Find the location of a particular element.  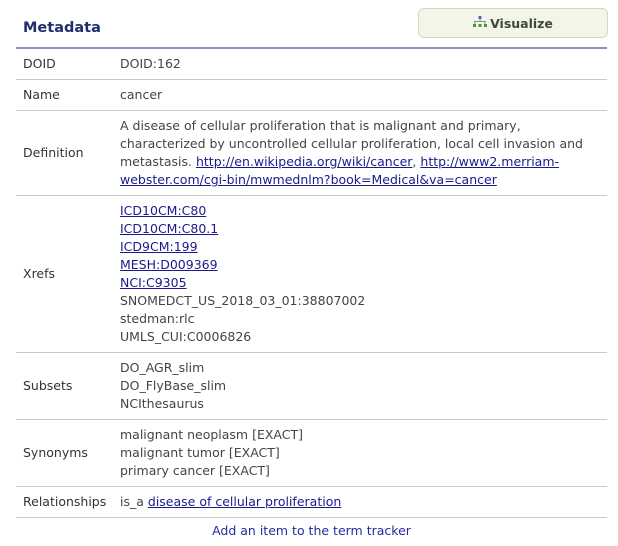

xref-link: NCI:C9305 is located at coordinates (153, 282).